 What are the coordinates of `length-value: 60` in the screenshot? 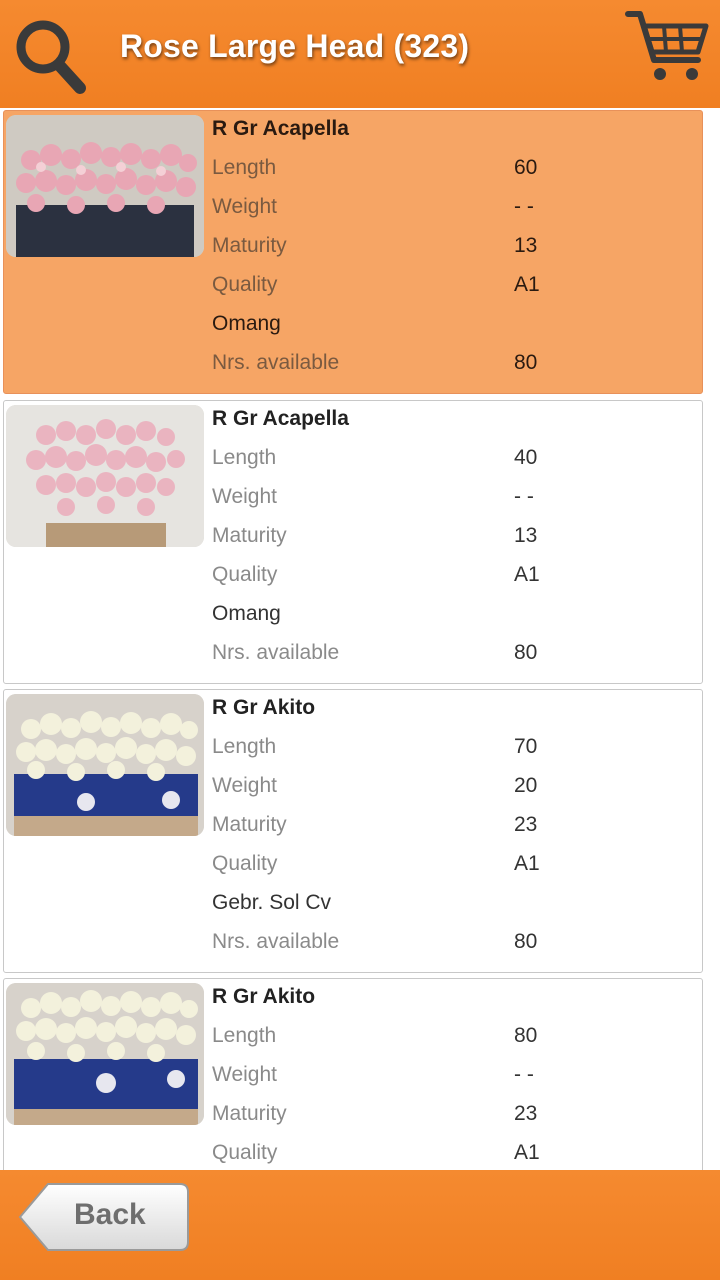 It's located at (526, 167).